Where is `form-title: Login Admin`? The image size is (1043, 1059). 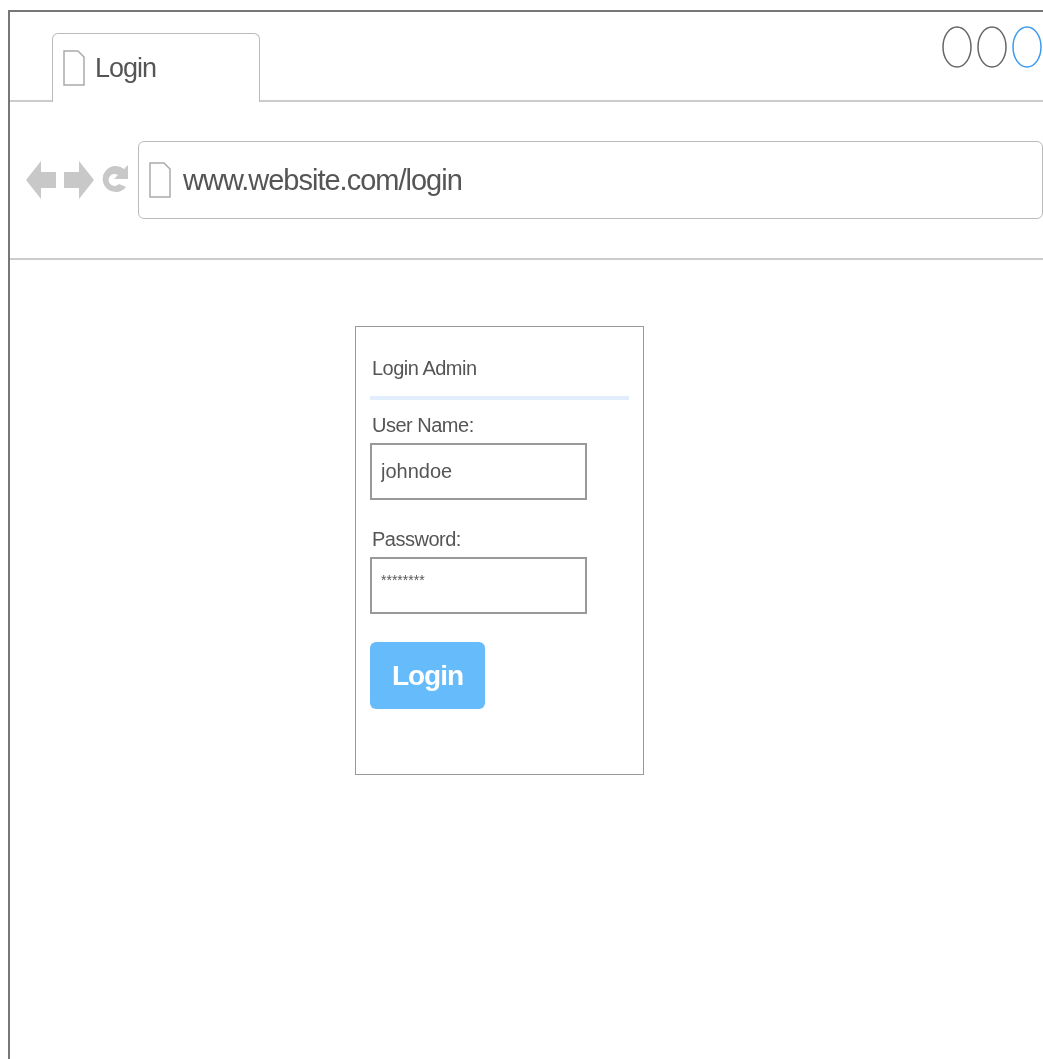 form-title: Login Admin is located at coordinates (424, 368).